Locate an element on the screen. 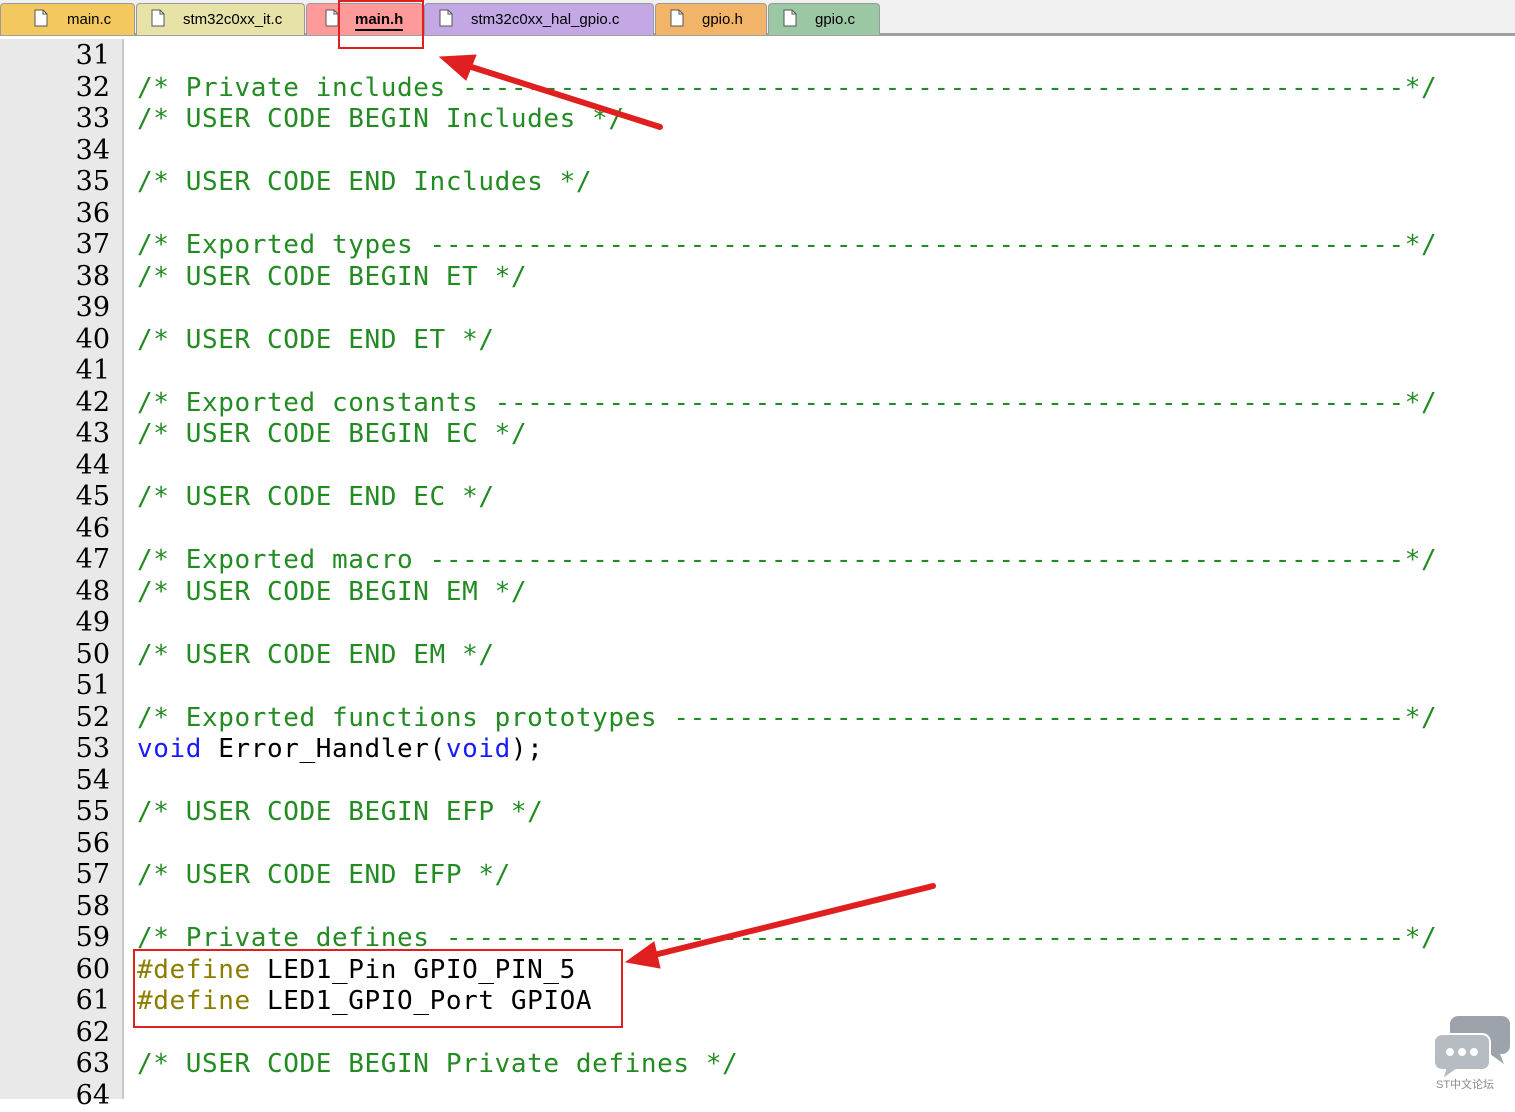 This screenshot has width=1515, height=1112. watermark-text: ST中文论坛 is located at coordinates (1465, 1085).